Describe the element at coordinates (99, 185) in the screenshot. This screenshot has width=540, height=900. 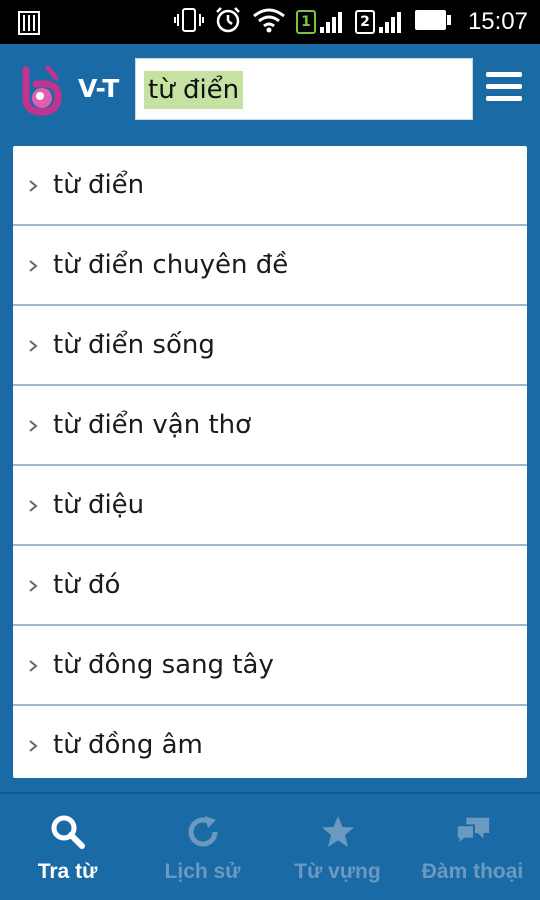
I see `list-item-label: từ điển` at that location.